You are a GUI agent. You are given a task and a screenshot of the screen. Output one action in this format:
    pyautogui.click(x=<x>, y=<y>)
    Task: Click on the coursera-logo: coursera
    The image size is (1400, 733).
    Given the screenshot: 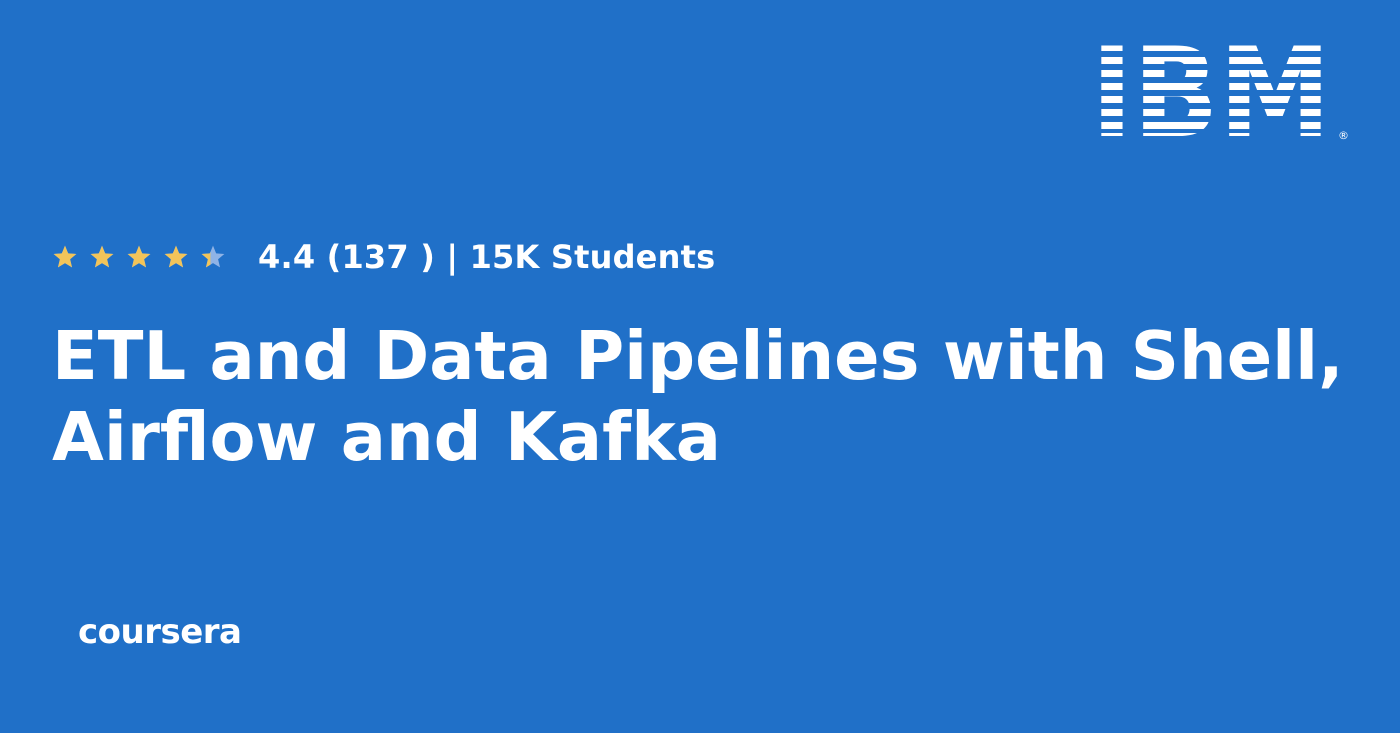 What is the action you would take?
    pyautogui.click(x=160, y=632)
    